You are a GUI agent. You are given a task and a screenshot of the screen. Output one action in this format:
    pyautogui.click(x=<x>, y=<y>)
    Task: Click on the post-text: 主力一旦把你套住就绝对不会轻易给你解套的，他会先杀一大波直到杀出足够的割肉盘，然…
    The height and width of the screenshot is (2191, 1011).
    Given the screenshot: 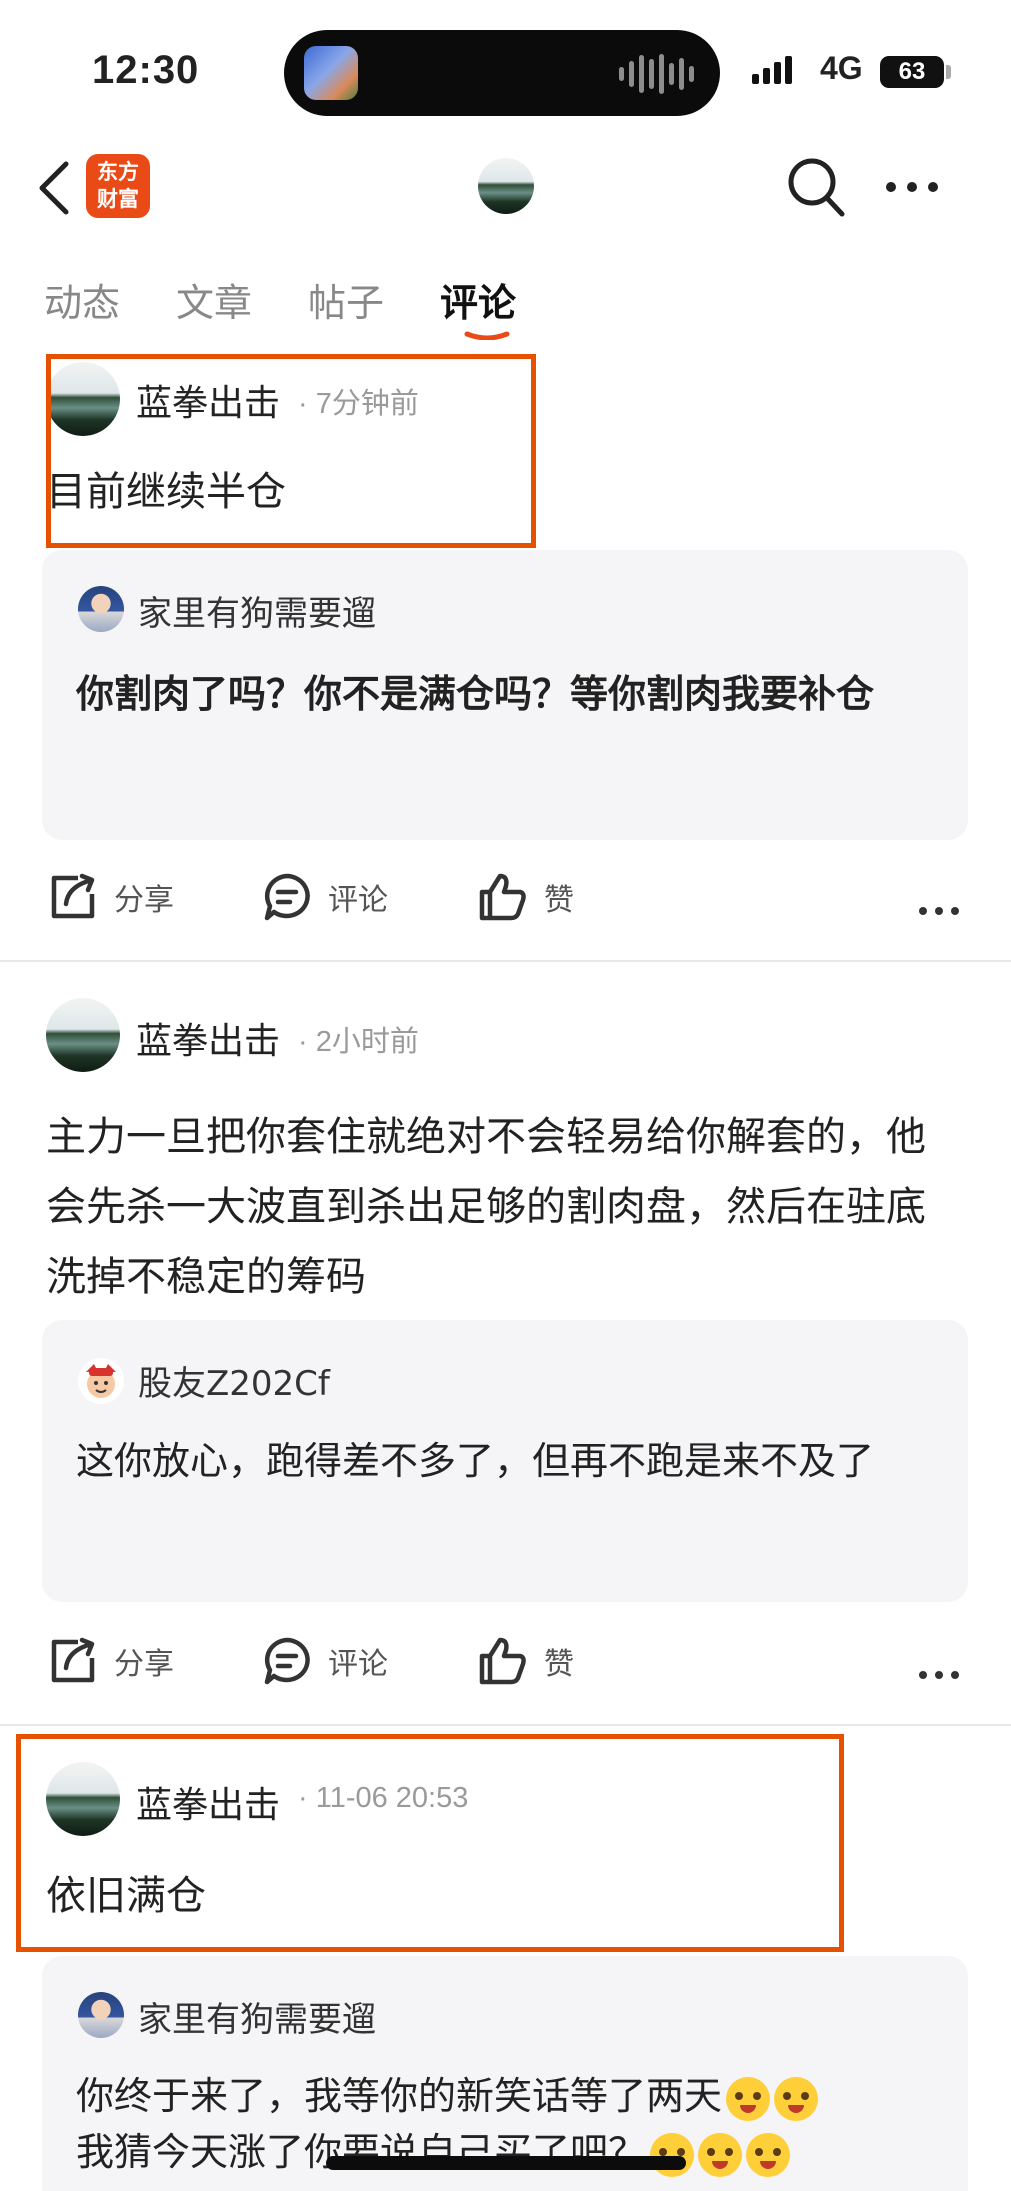 What is the action you would take?
    pyautogui.click(x=486, y=1207)
    